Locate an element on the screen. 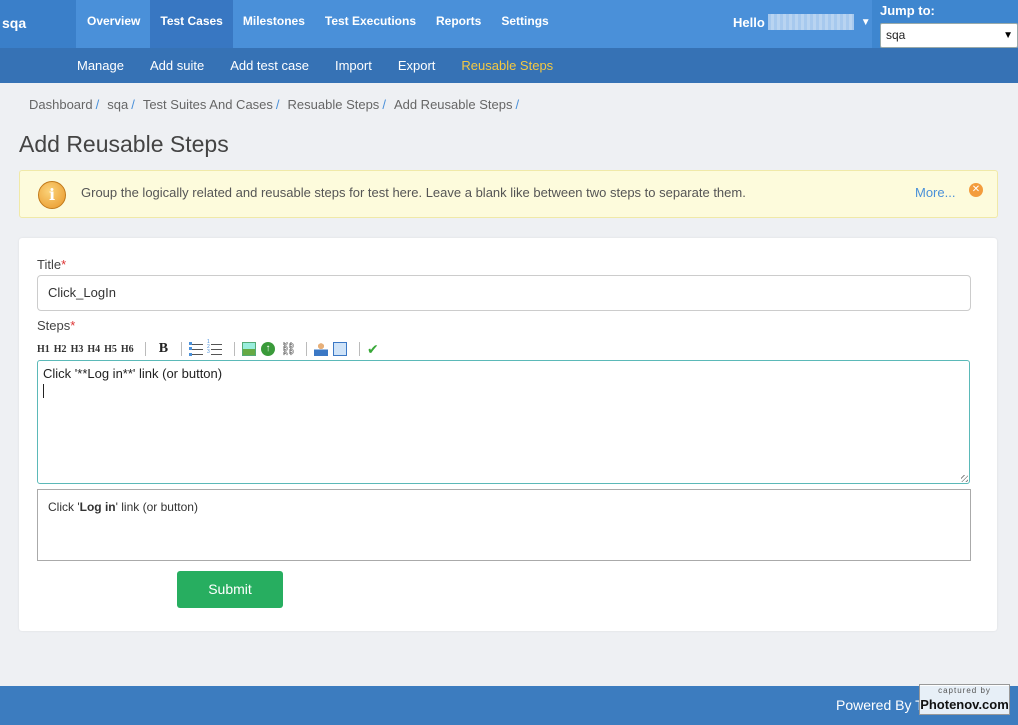  breadcrumb-dashboard: Dashboard is located at coordinates (61, 104).